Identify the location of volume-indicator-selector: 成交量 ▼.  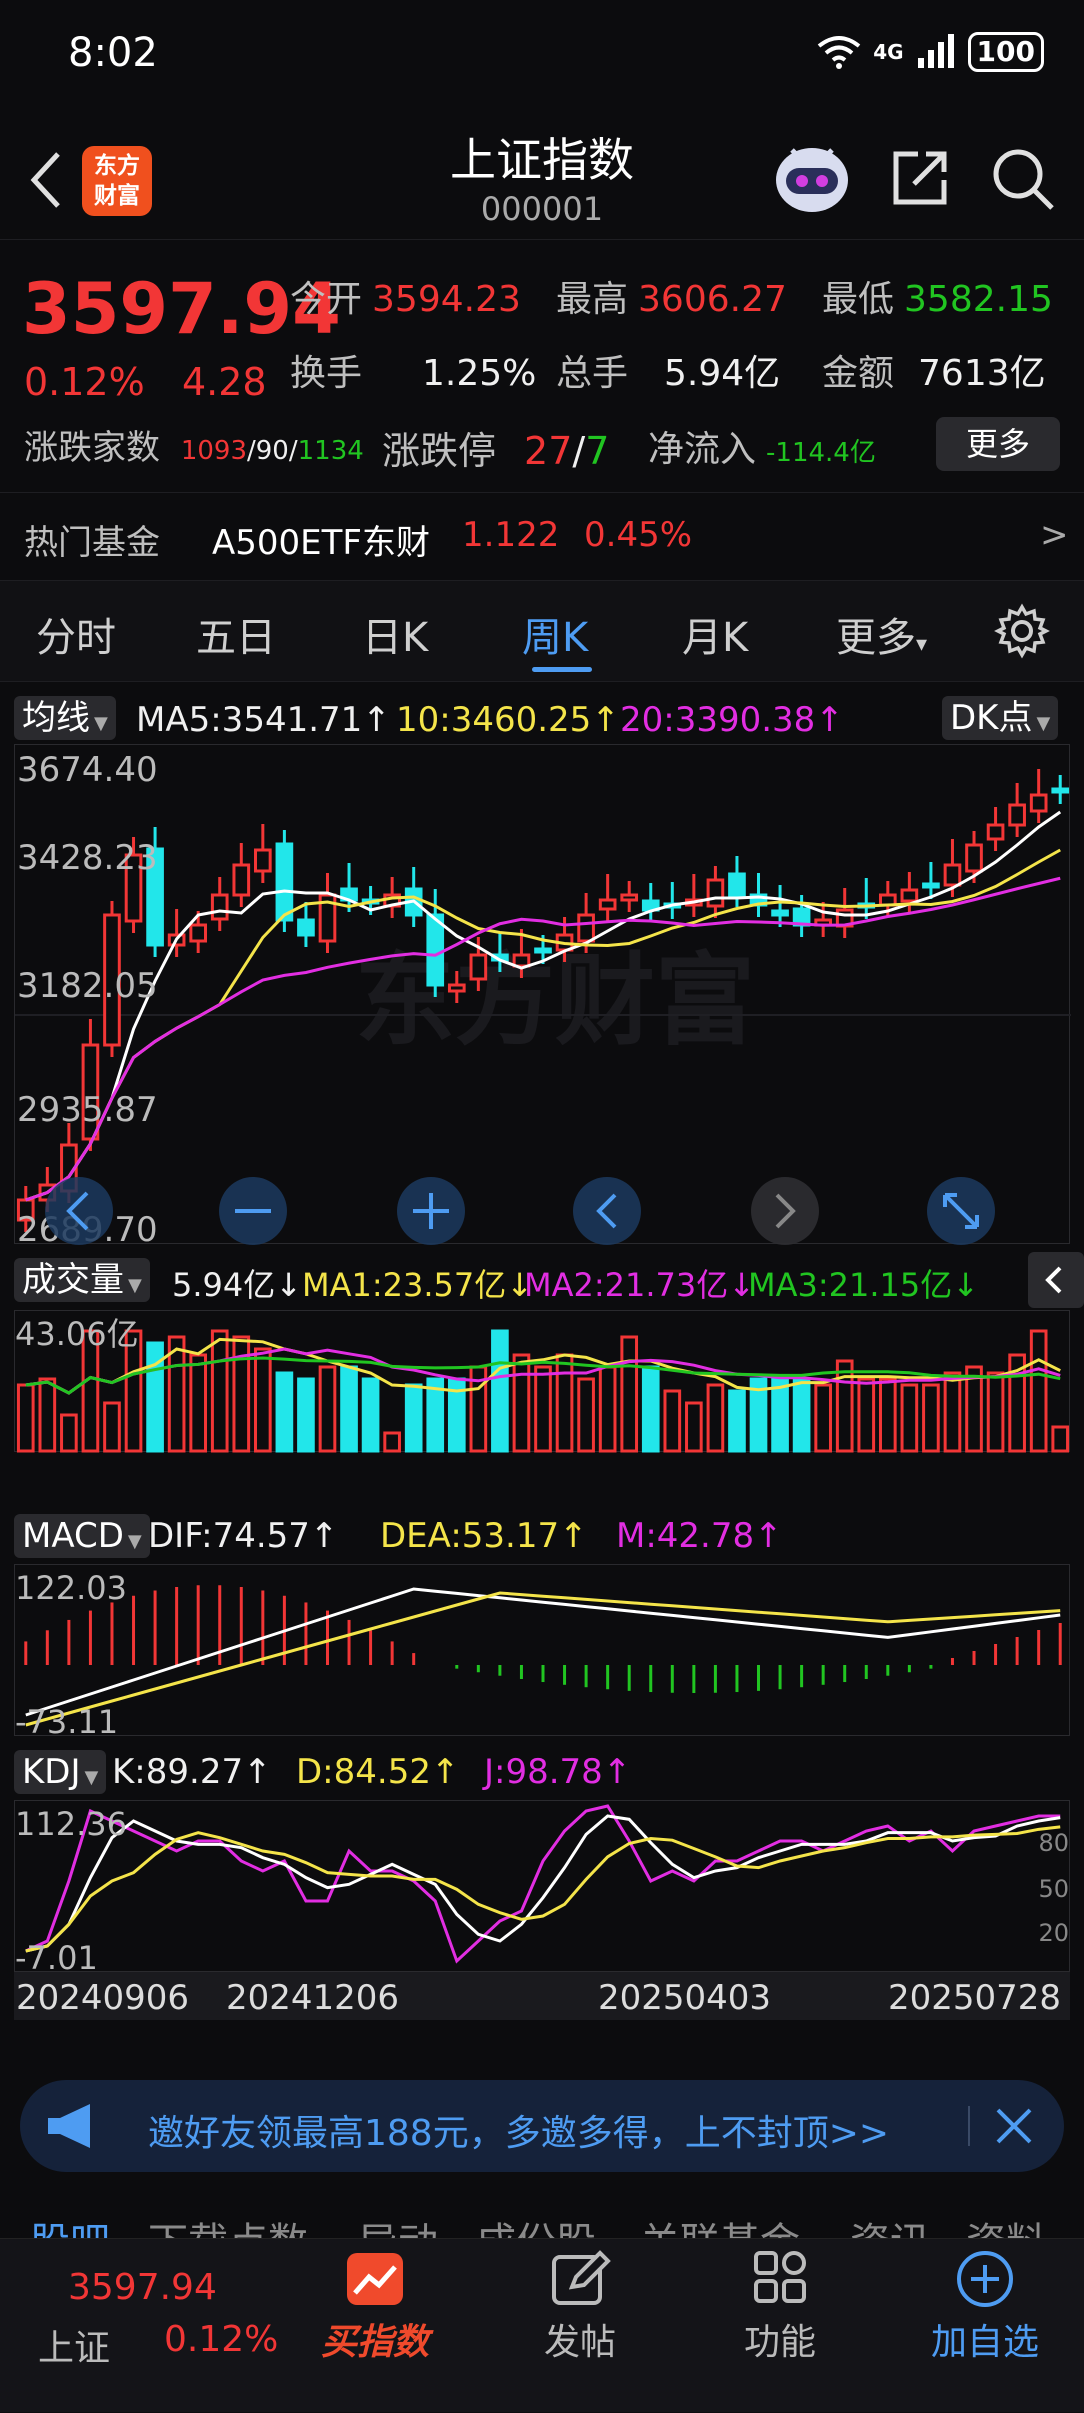
(82, 1280).